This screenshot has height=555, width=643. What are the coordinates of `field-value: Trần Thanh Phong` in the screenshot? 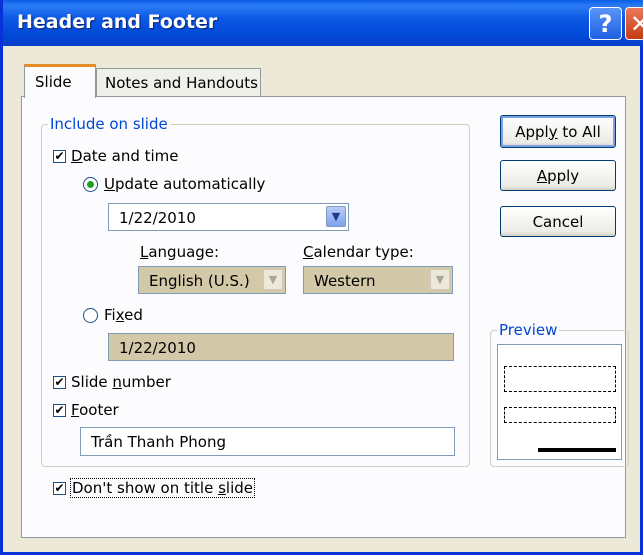 It's located at (158, 442).